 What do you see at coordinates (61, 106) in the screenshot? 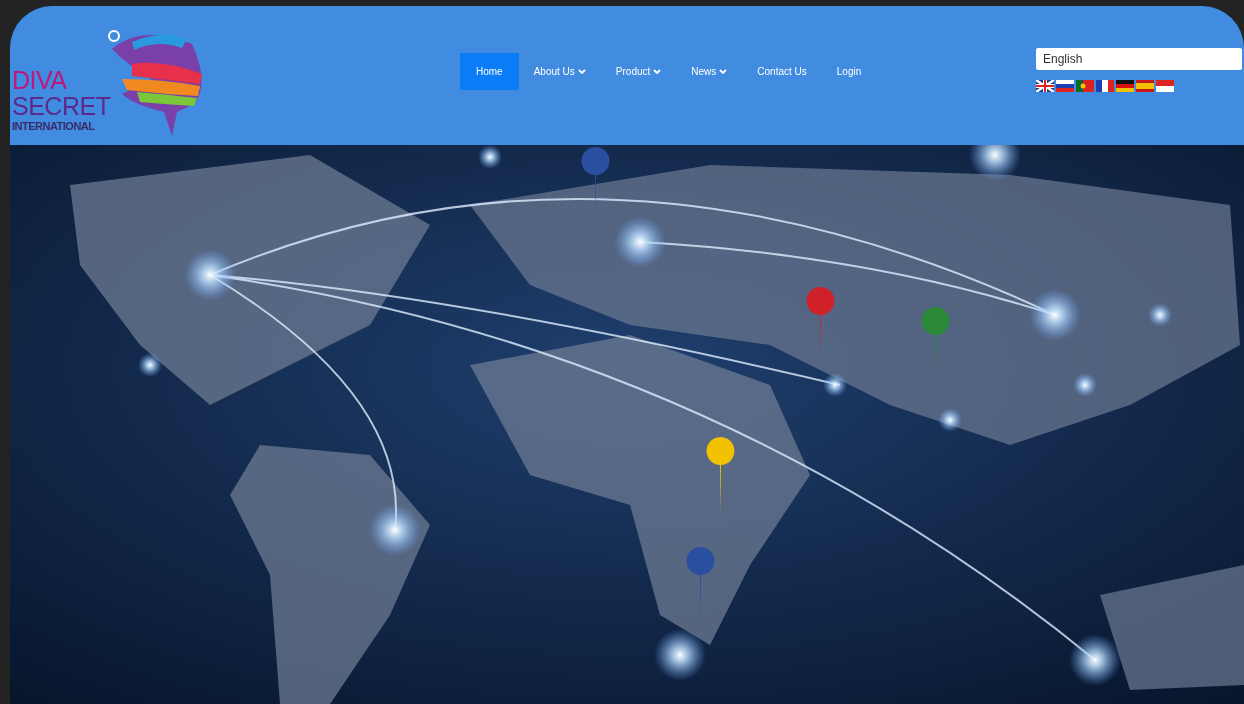
I see `logo-text: SECRET` at bounding box center [61, 106].